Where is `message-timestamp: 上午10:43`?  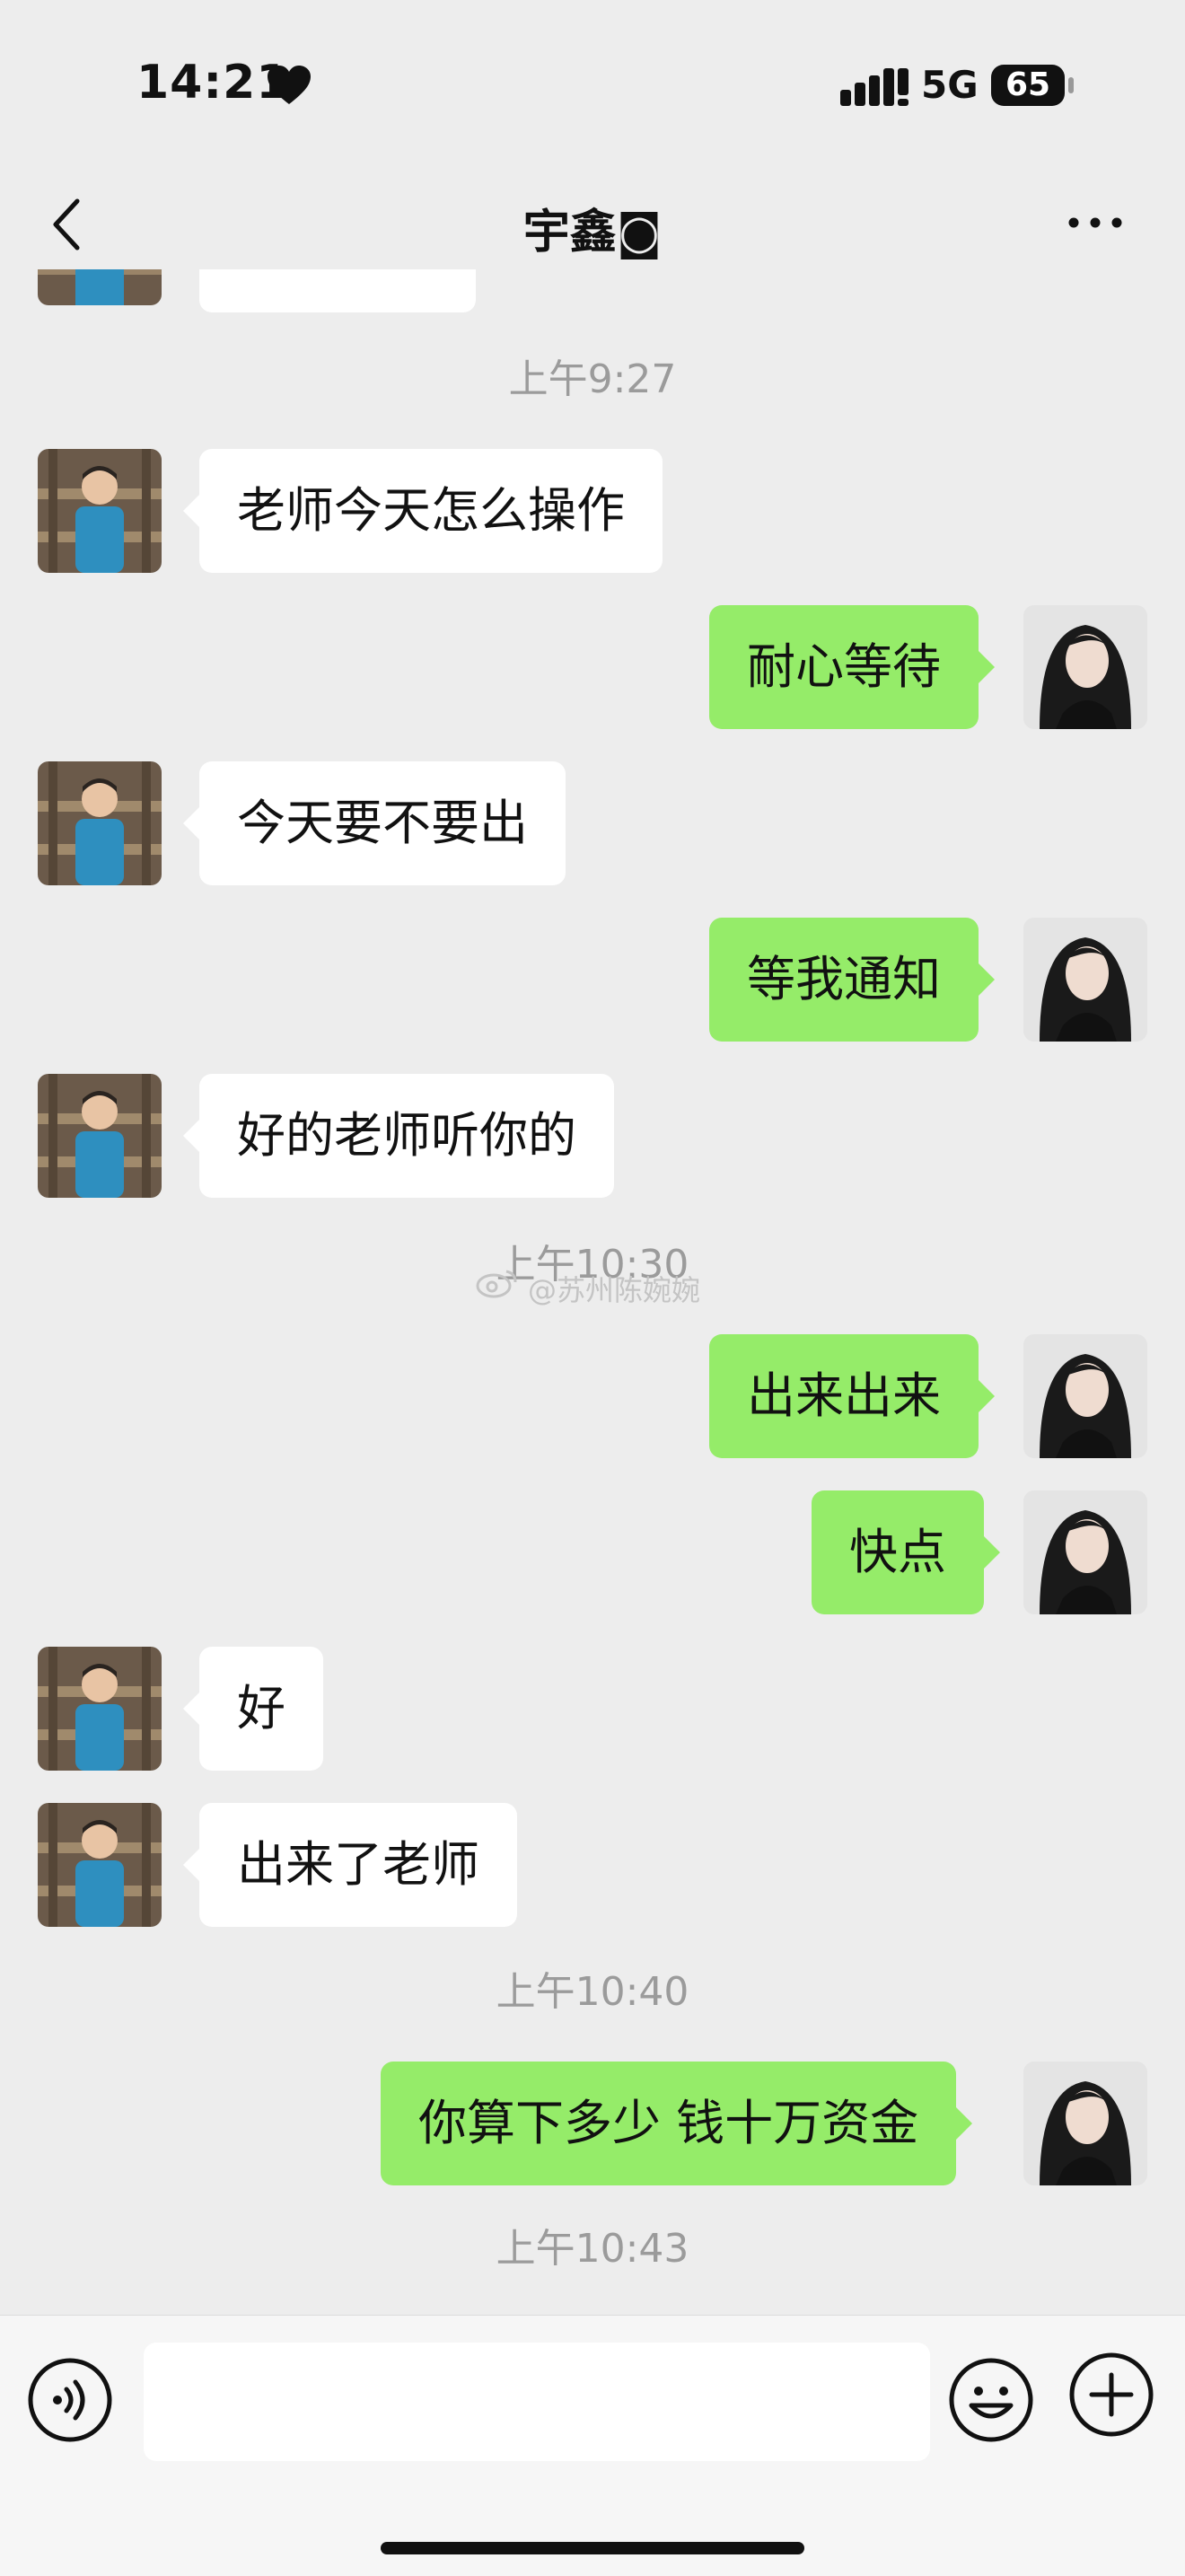 message-timestamp: 上午10:43 is located at coordinates (592, 2249).